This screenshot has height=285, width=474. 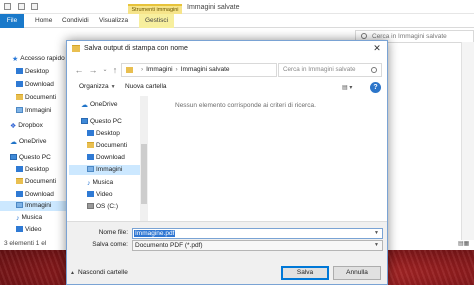 What do you see at coordinates (34, 6) in the screenshot?
I see `new-folder-icon` at bounding box center [34, 6].